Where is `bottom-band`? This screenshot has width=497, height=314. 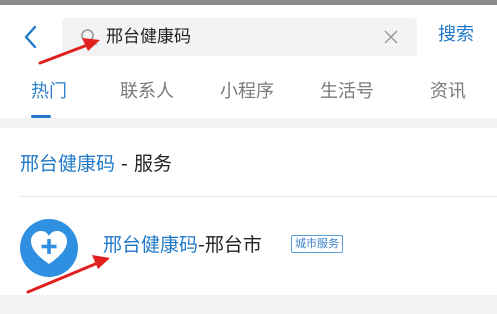 bottom-band is located at coordinates (248, 304).